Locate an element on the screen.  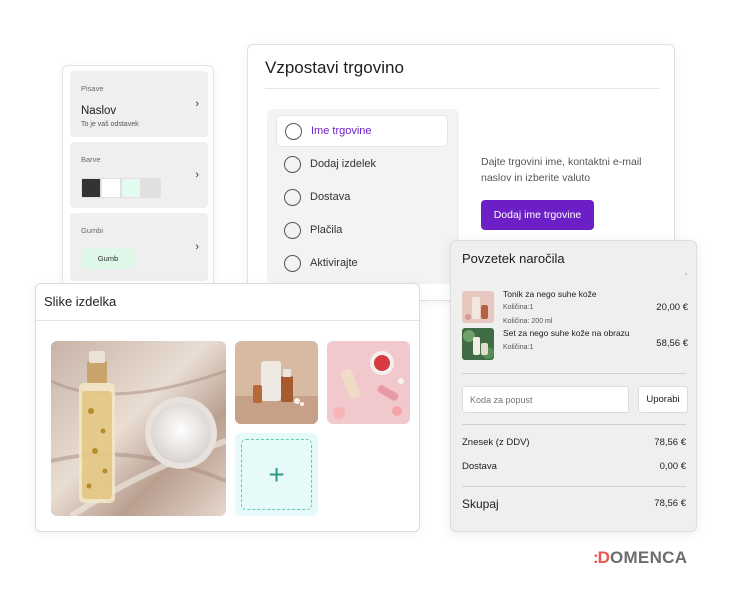
buttons-caption: Gumbi is located at coordinates (92, 230).